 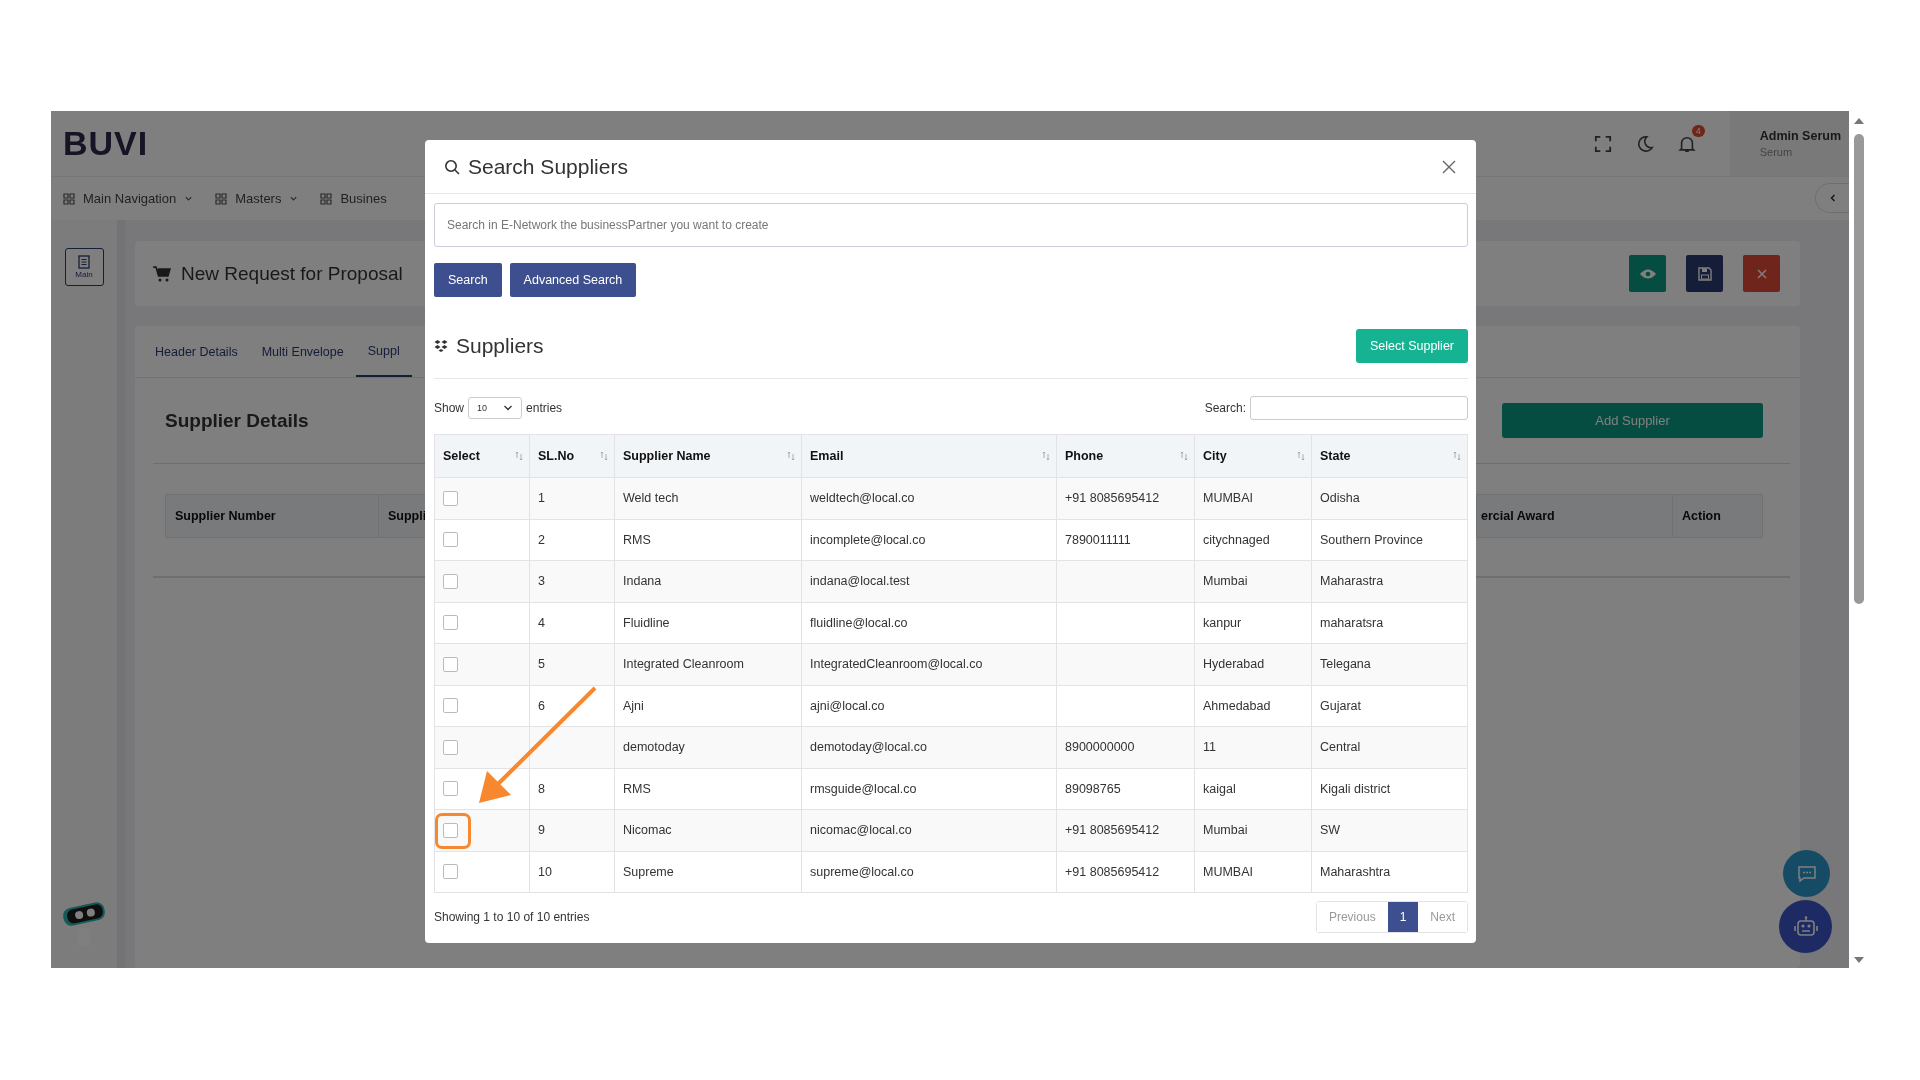 What do you see at coordinates (106, 143) in the screenshot?
I see `logo: BUVI` at bounding box center [106, 143].